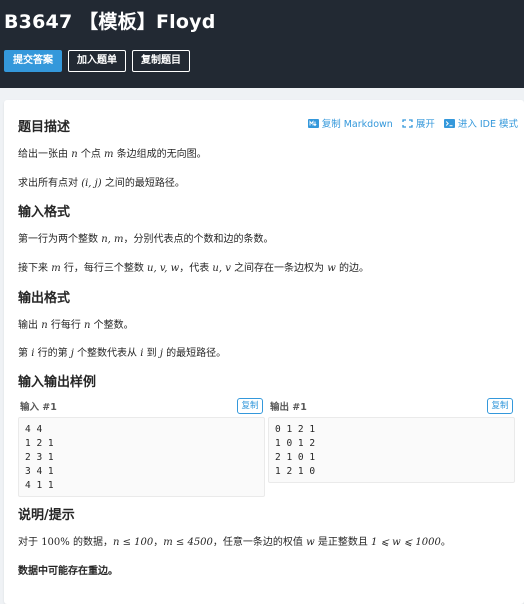 The height and width of the screenshot is (604, 524). I want to click on sample-input-box: 4 4 1 2 1 2 3 1 3 4 1 4 1 1, so click(141, 457).